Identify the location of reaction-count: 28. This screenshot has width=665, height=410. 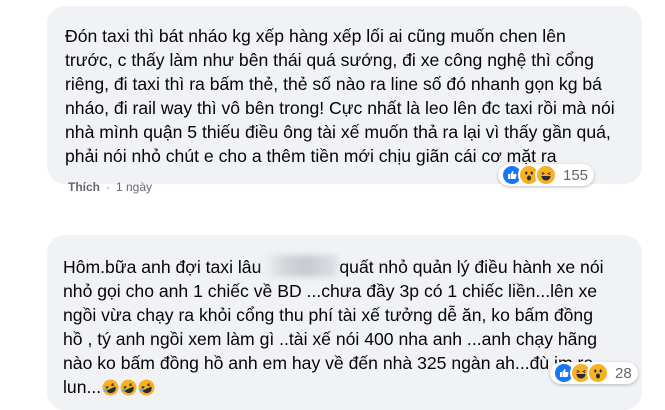
(623, 373).